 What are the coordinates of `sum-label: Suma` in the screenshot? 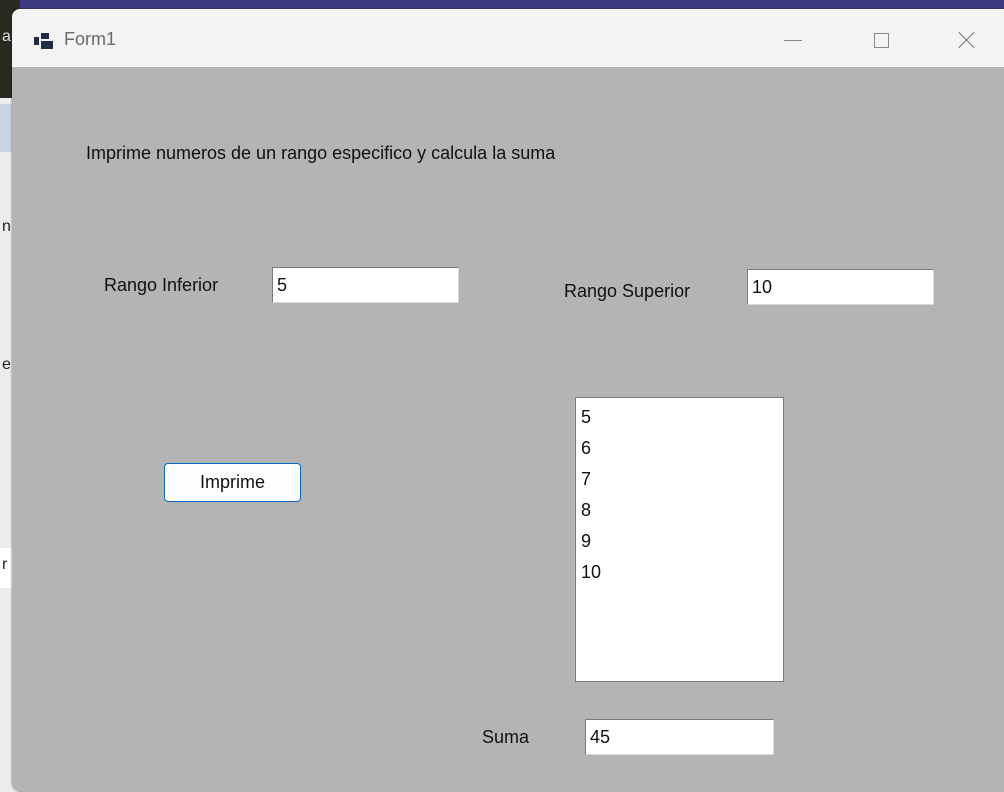 It's located at (506, 737).